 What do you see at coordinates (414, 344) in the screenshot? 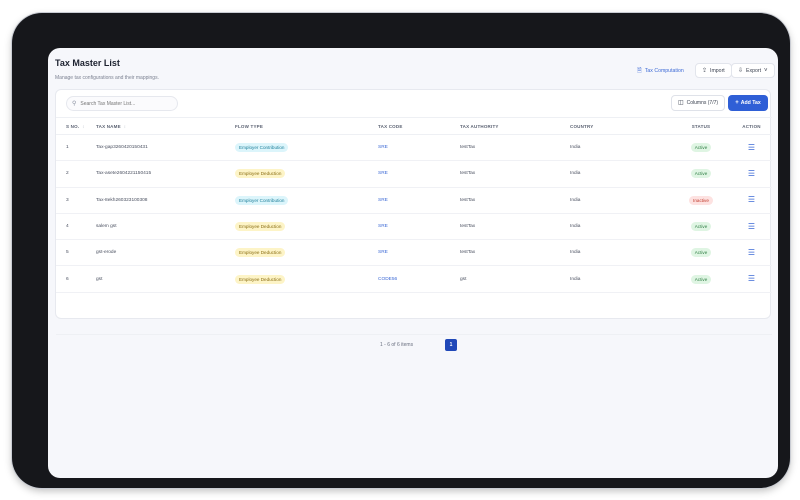
I see `pagination: 1 - 6 of 6 items 1` at bounding box center [414, 344].